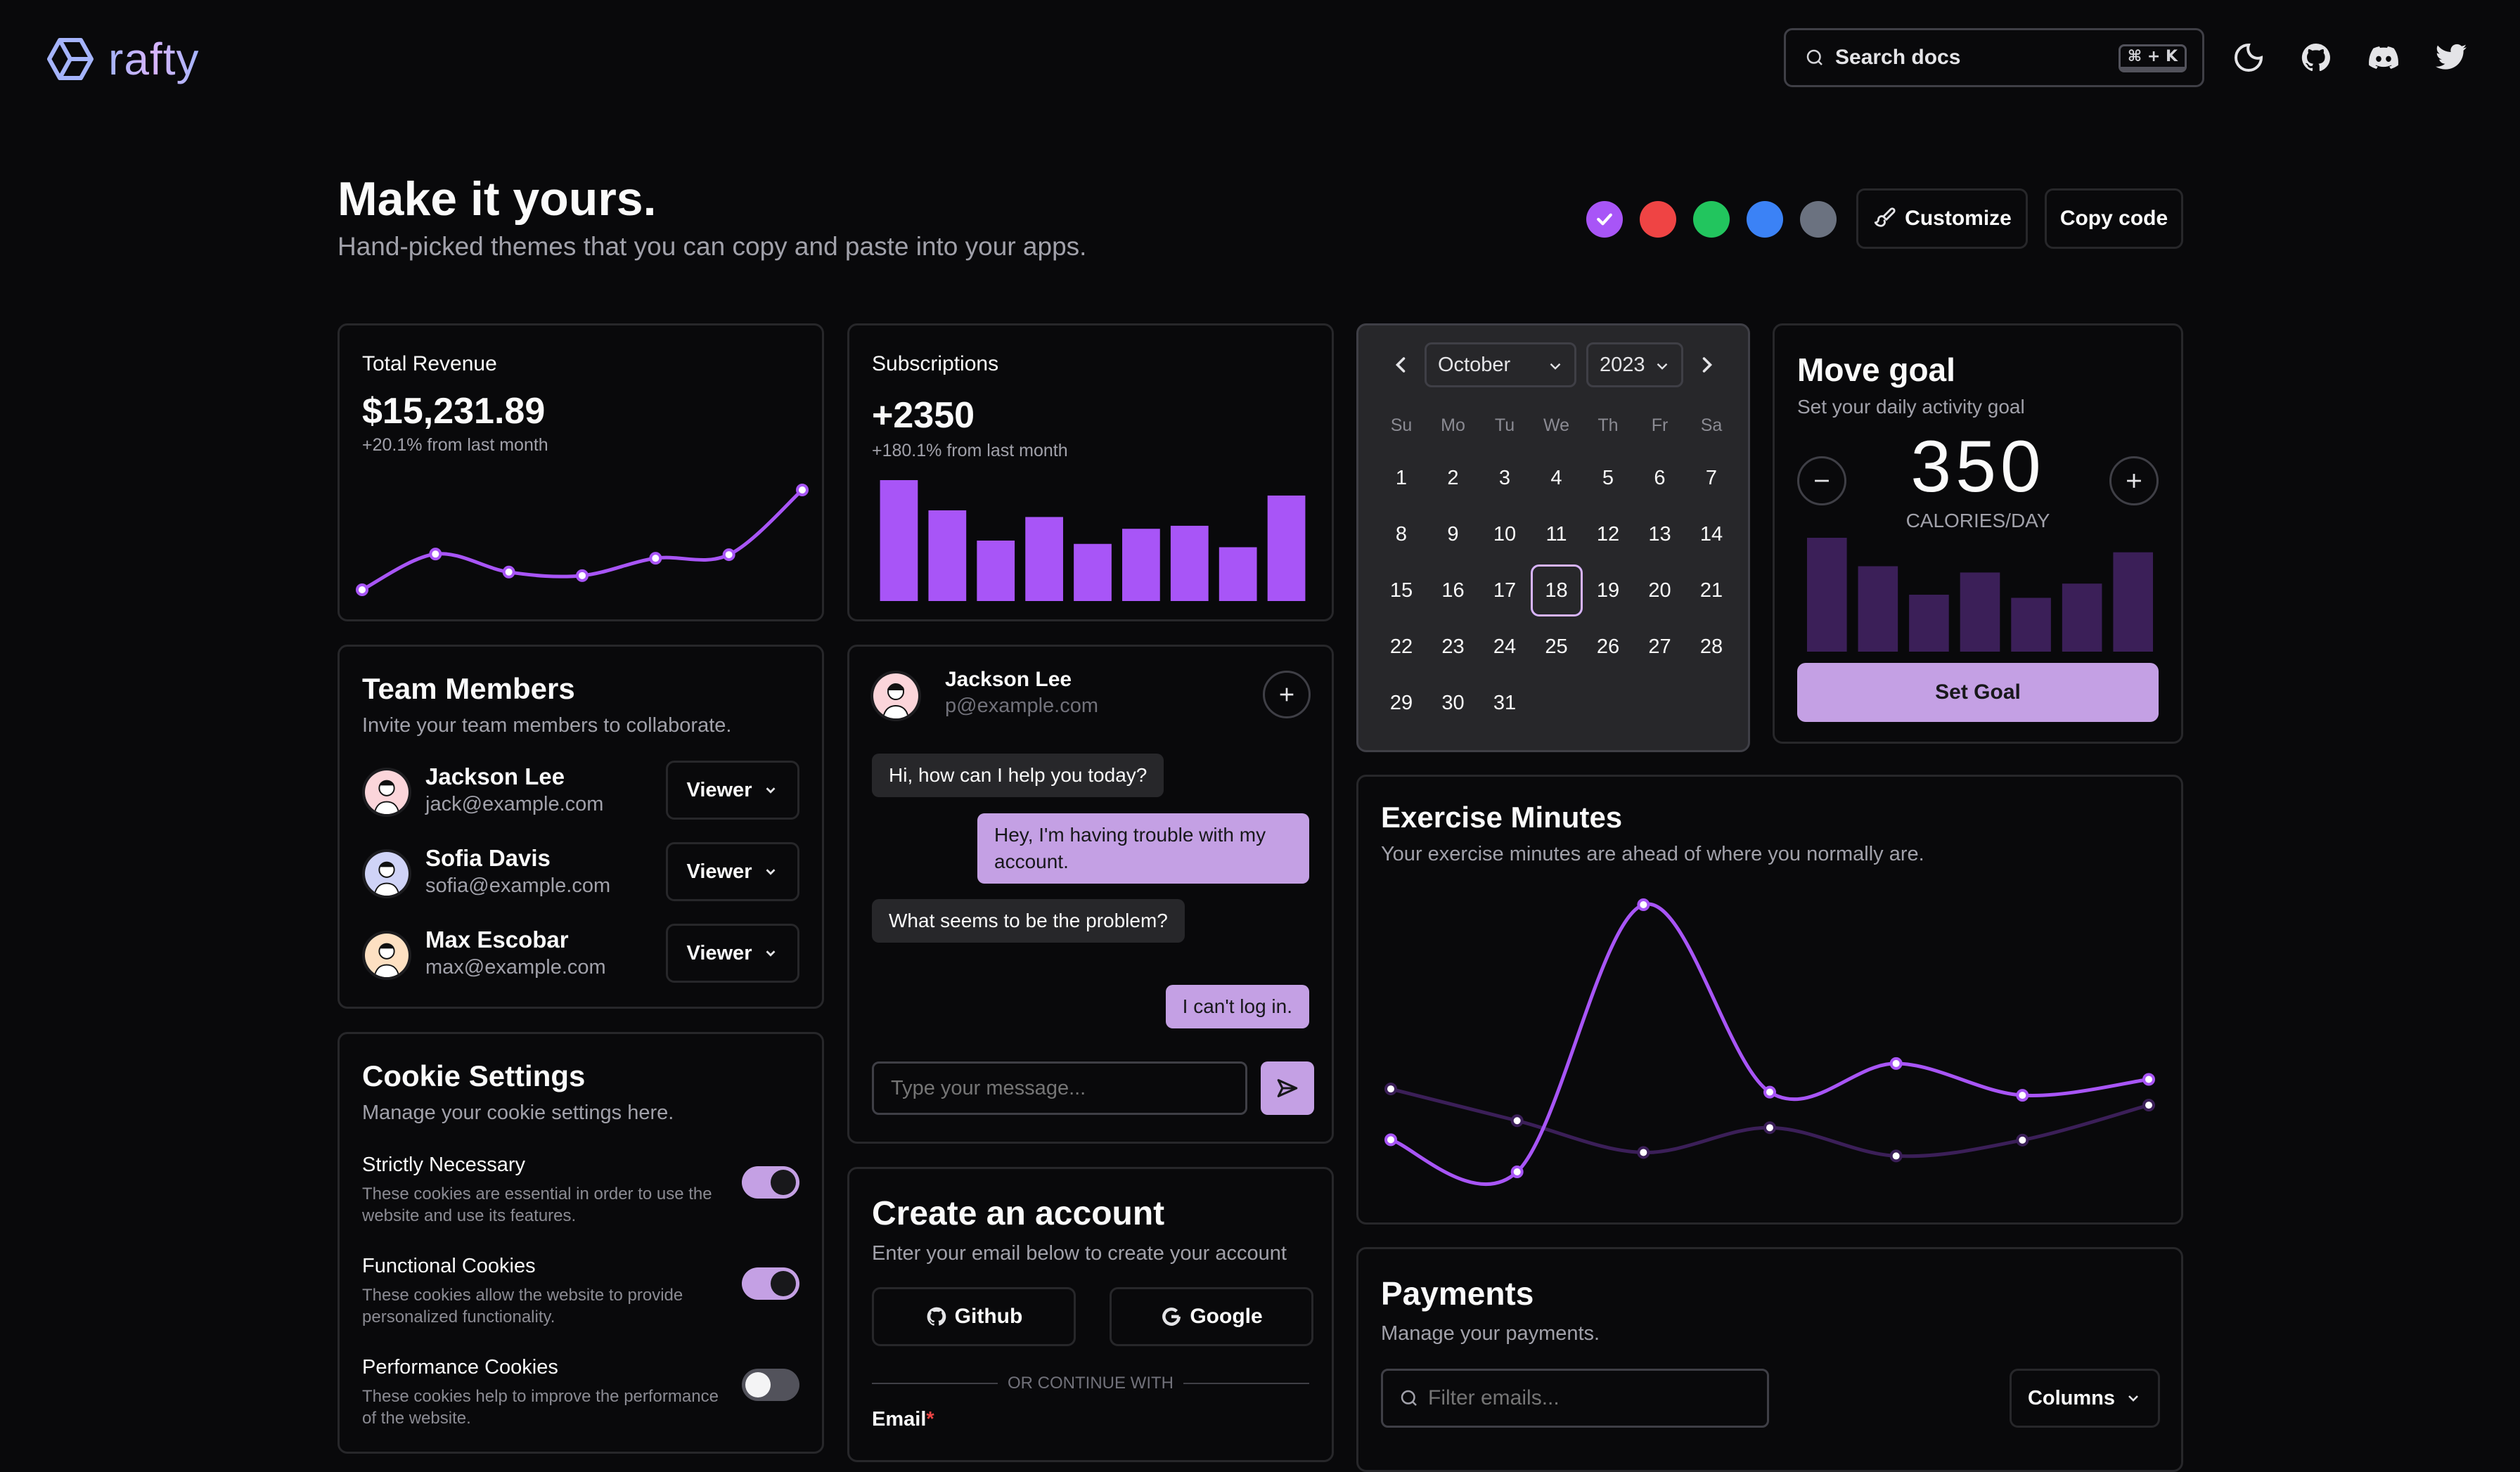  What do you see at coordinates (1453, 703) in the screenshot?
I see `calendar-day: 30` at bounding box center [1453, 703].